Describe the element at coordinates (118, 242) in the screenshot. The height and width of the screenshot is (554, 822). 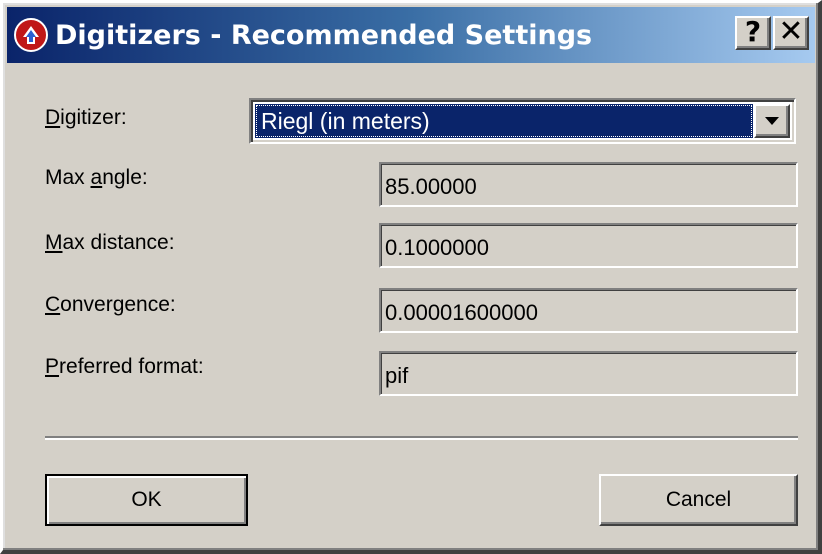
I see `max-distance-label-text: ax distance:` at that location.